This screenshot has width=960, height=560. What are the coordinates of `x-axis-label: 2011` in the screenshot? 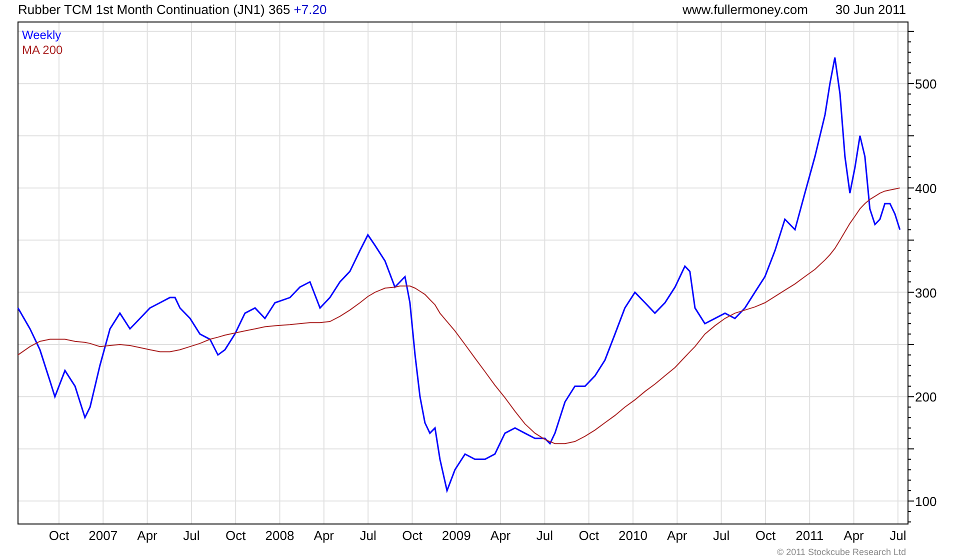 It's located at (810, 535).